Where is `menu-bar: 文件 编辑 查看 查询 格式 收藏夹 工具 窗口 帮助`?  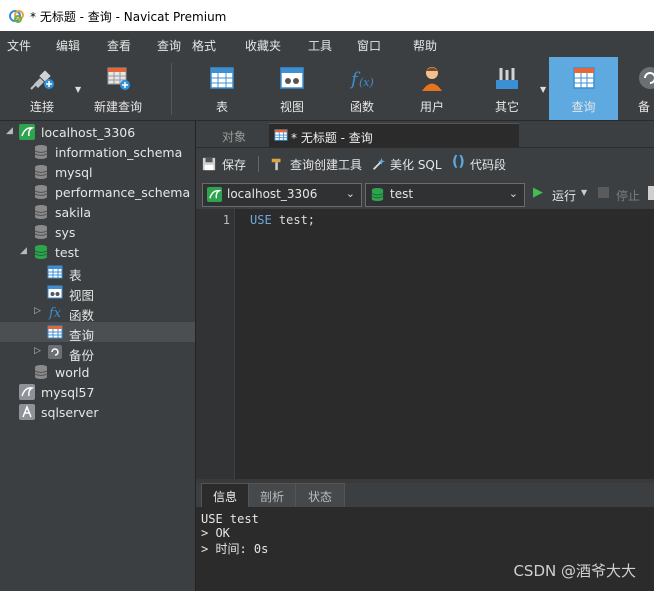 menu-bar: 文件 编辑 查看 查询 格式 收藏夹 工具 窗口 帮助 is located at coordinates (327, 44).